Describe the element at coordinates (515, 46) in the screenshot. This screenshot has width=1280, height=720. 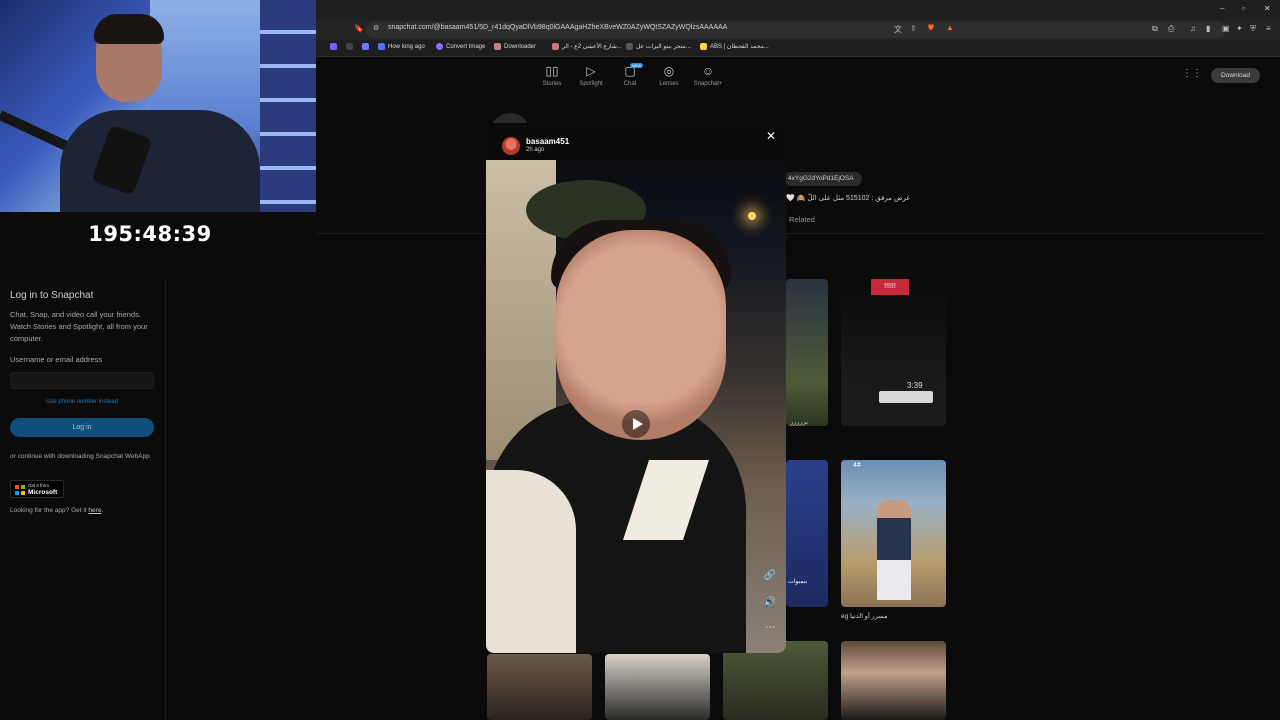
I see `bookmark-downloader: Downloader` at that location.